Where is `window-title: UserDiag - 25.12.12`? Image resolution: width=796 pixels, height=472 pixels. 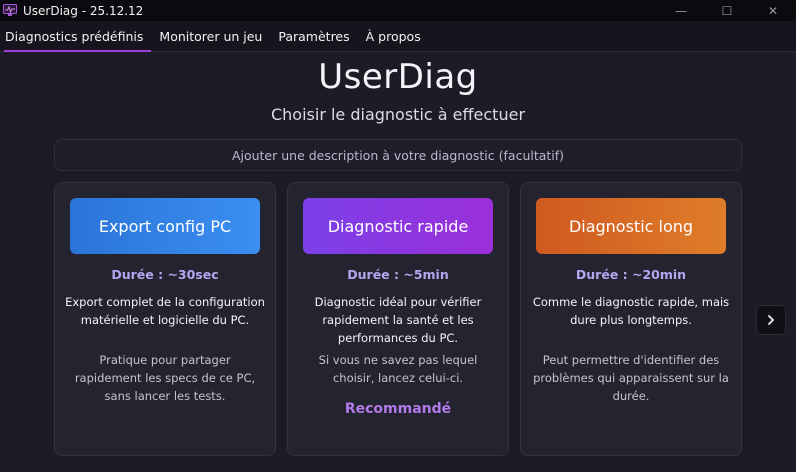 window-title: UserDiag - 25.12.12 is located at coordinates (83, 10).